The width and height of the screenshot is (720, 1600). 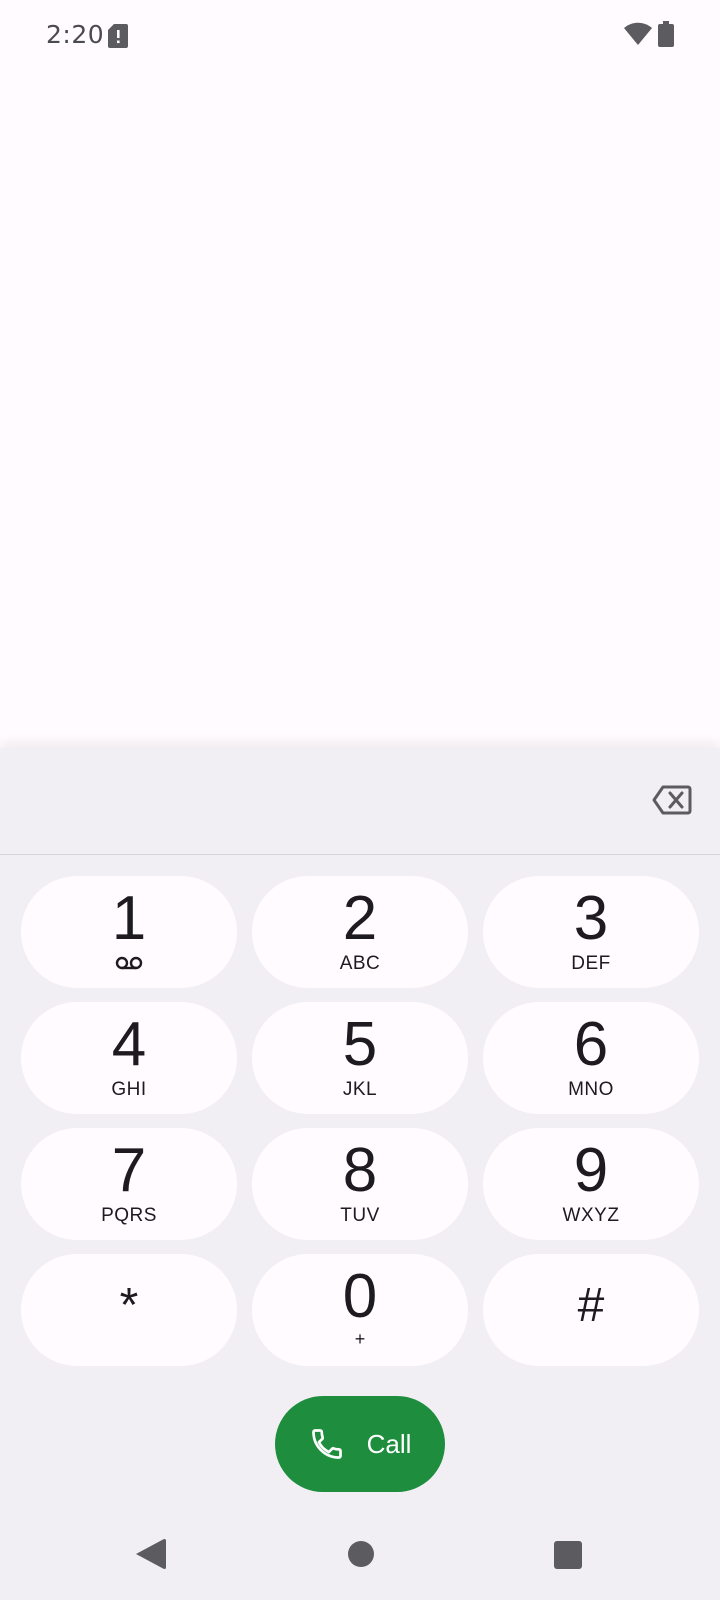 I want to click on key-letters: +, so click(x=360, y=1339).